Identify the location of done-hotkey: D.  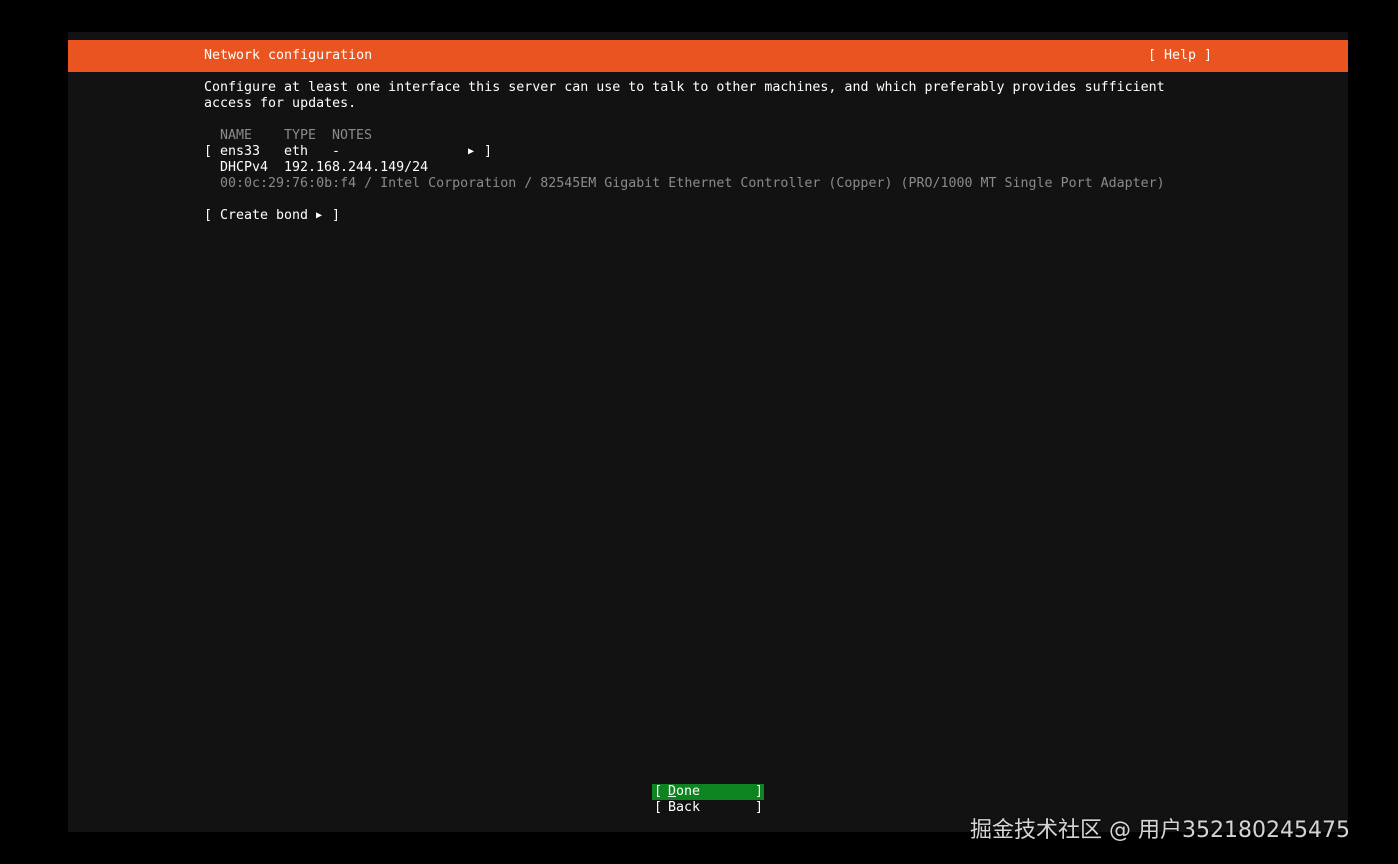
(672, 791).